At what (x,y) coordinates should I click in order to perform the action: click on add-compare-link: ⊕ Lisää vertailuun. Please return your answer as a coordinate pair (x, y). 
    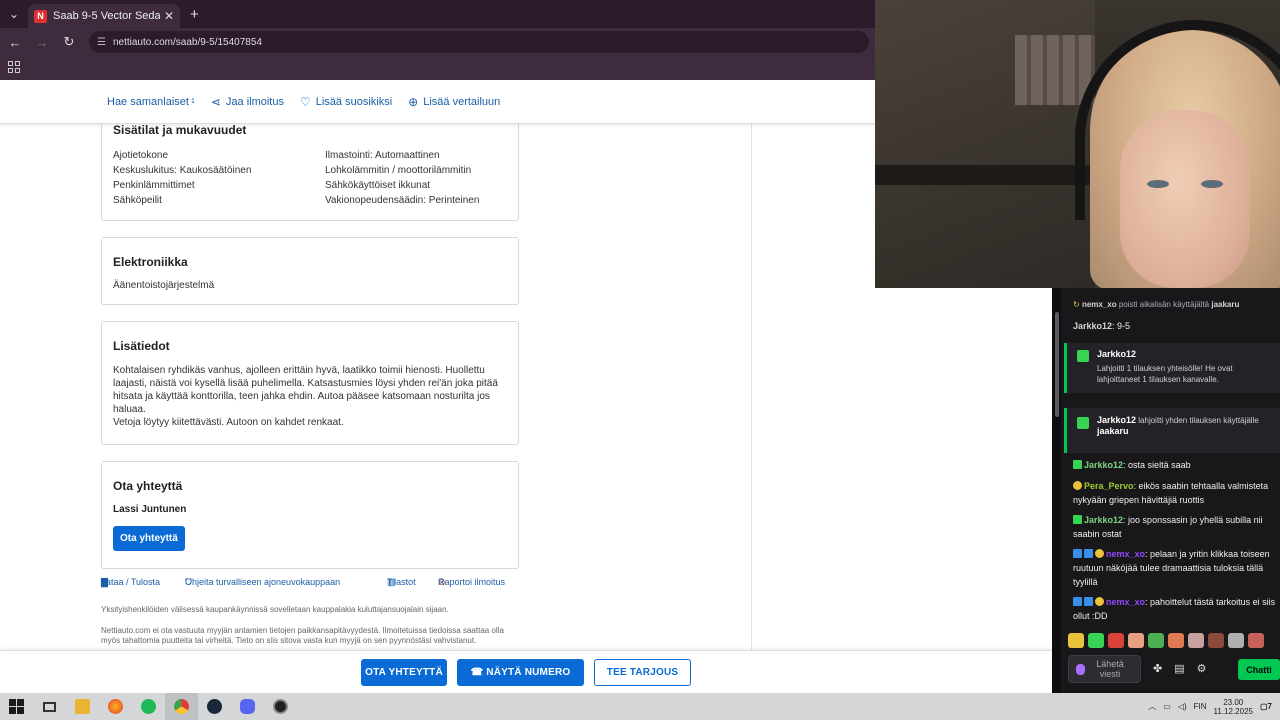
    Looking at the image, I should click on (454, 102).